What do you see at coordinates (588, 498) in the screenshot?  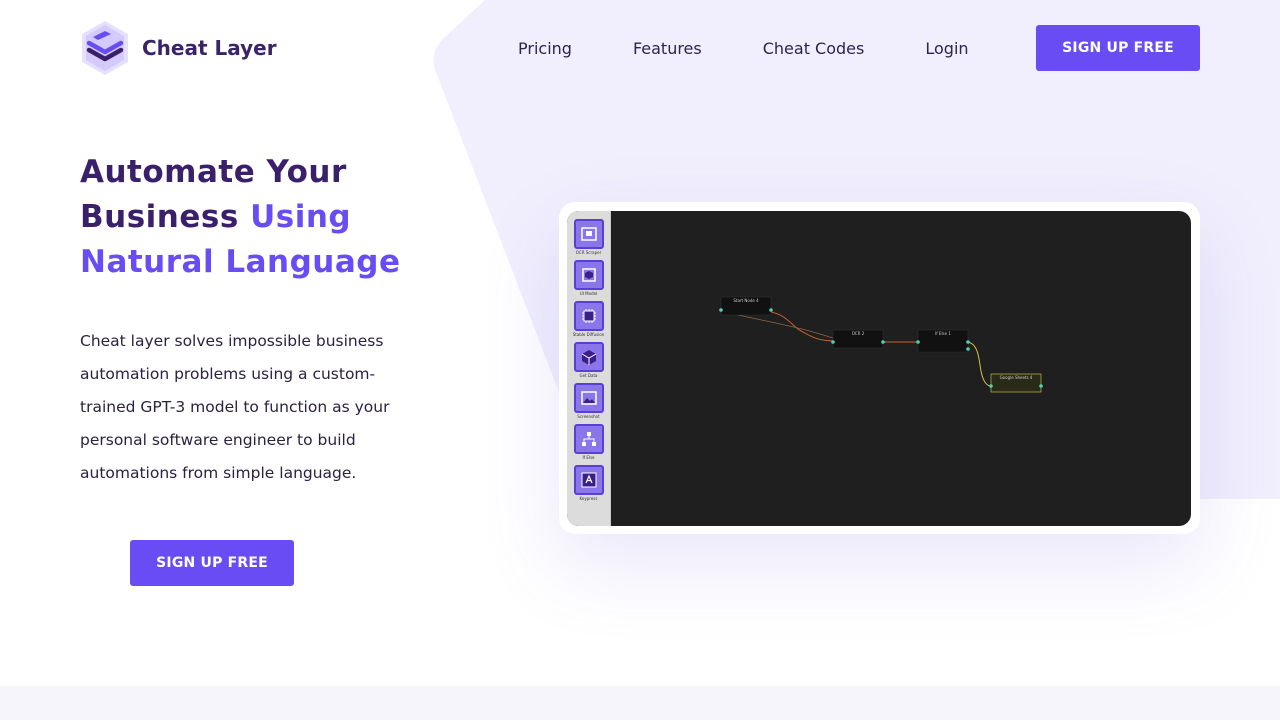 I see `tool-label: Keypress` at bounding box center [588, 498].